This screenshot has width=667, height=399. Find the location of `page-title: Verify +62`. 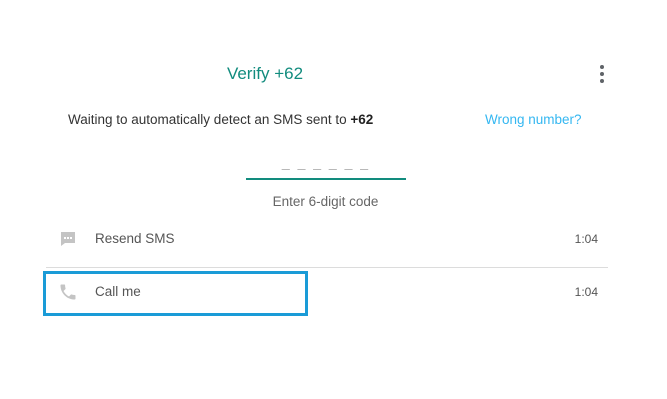

page-title: Verify +62 is located at coordinates (265, 73).